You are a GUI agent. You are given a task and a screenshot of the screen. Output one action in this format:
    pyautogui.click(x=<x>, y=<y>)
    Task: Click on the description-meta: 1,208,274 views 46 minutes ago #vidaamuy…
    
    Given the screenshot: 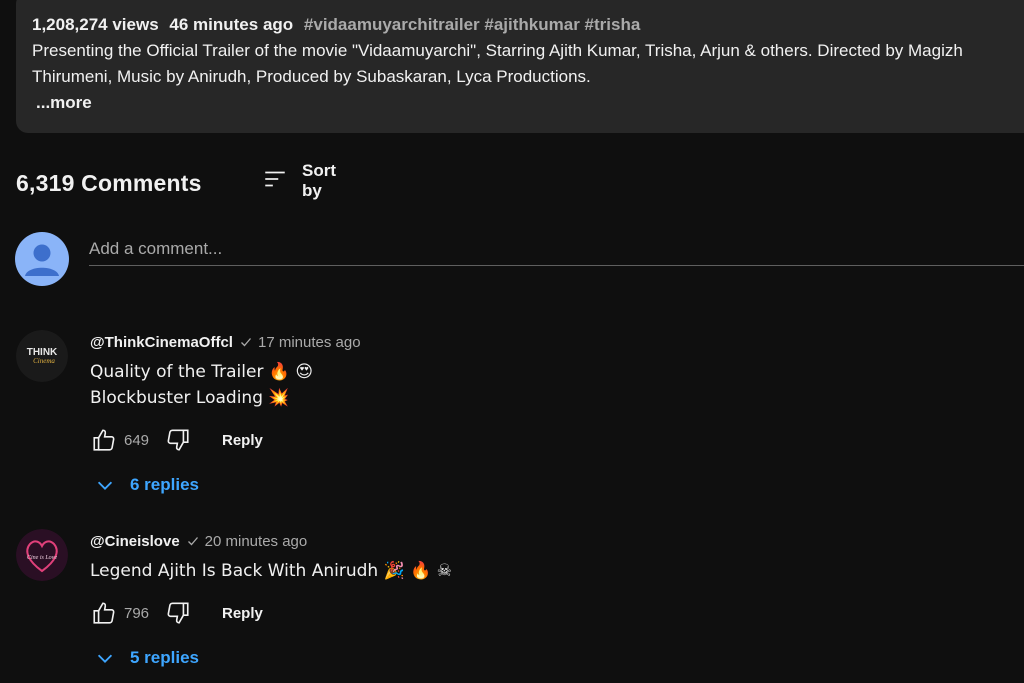 What is the action you would take?
    pyautogui.click(x=528, y=25)
    